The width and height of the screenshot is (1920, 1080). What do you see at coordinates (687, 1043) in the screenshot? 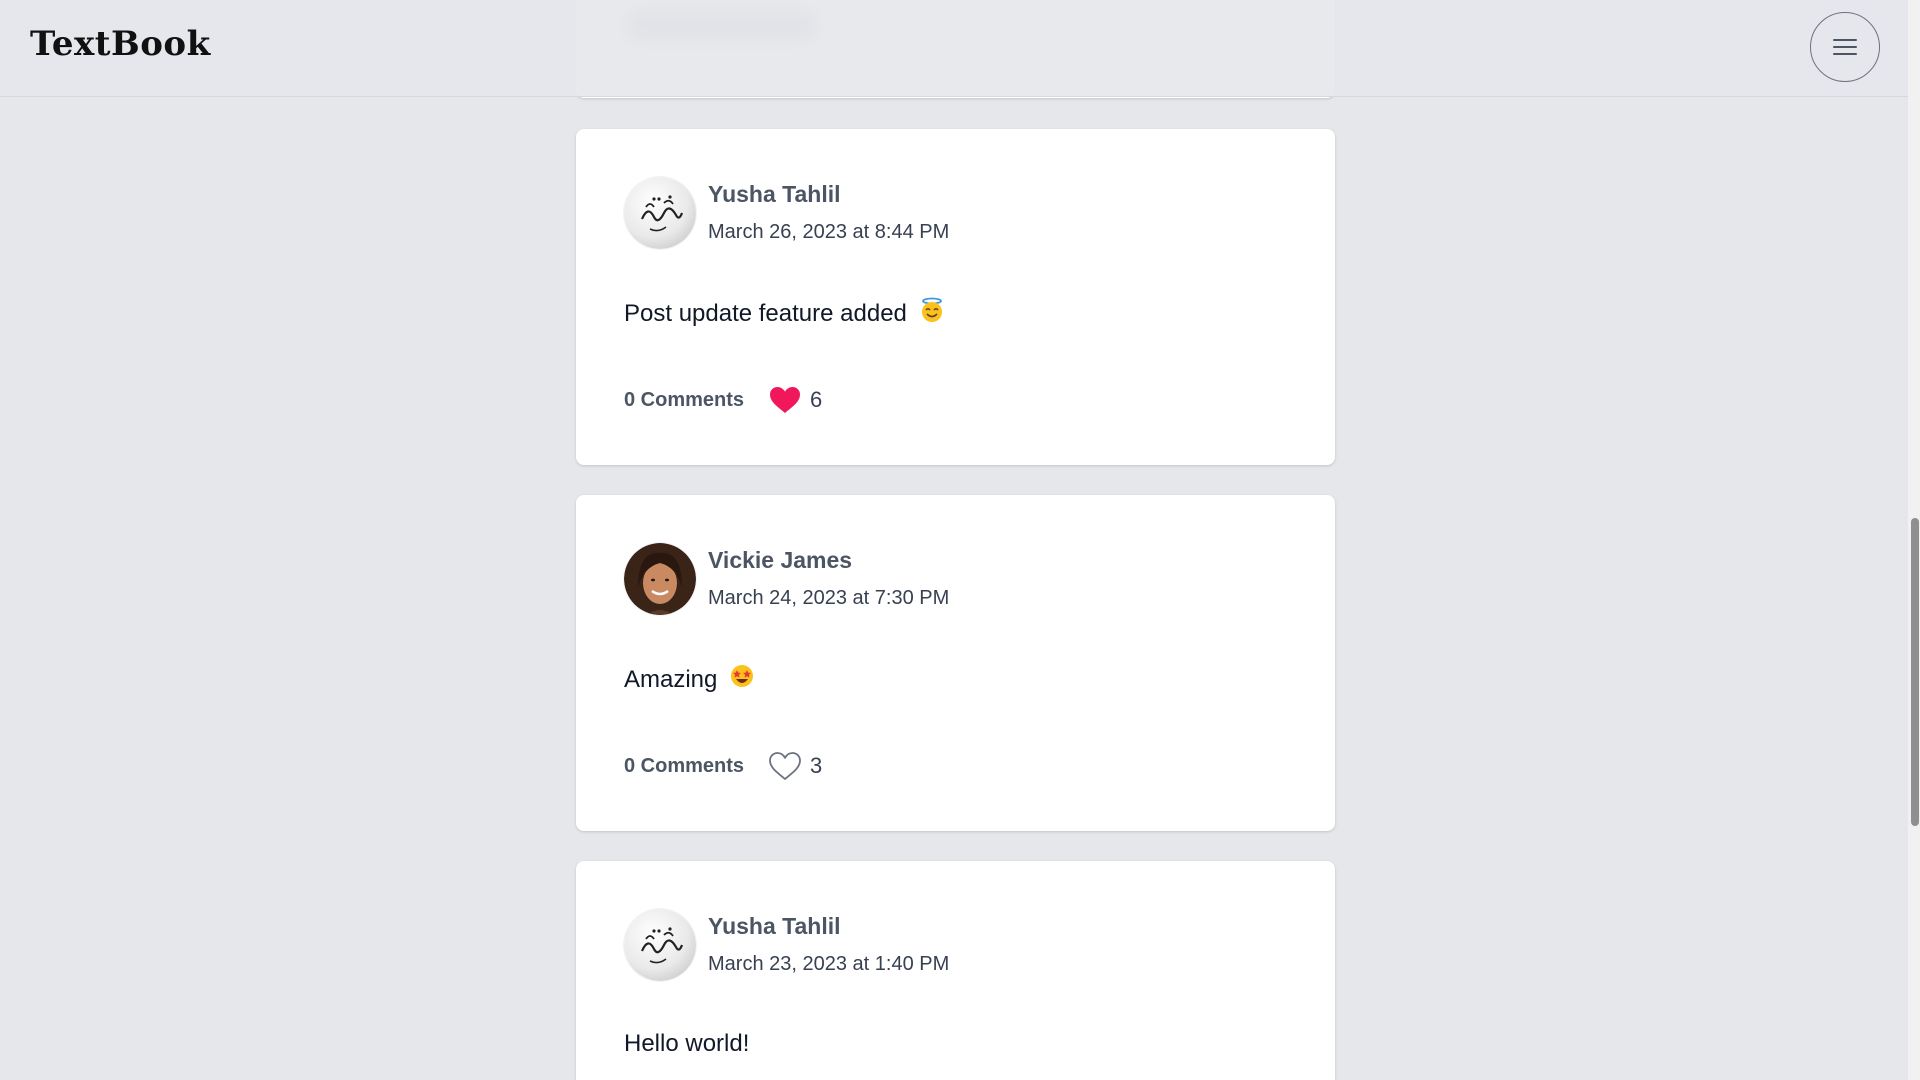
I see `post-text: Hello world!` at bounding box center [687, 1043].